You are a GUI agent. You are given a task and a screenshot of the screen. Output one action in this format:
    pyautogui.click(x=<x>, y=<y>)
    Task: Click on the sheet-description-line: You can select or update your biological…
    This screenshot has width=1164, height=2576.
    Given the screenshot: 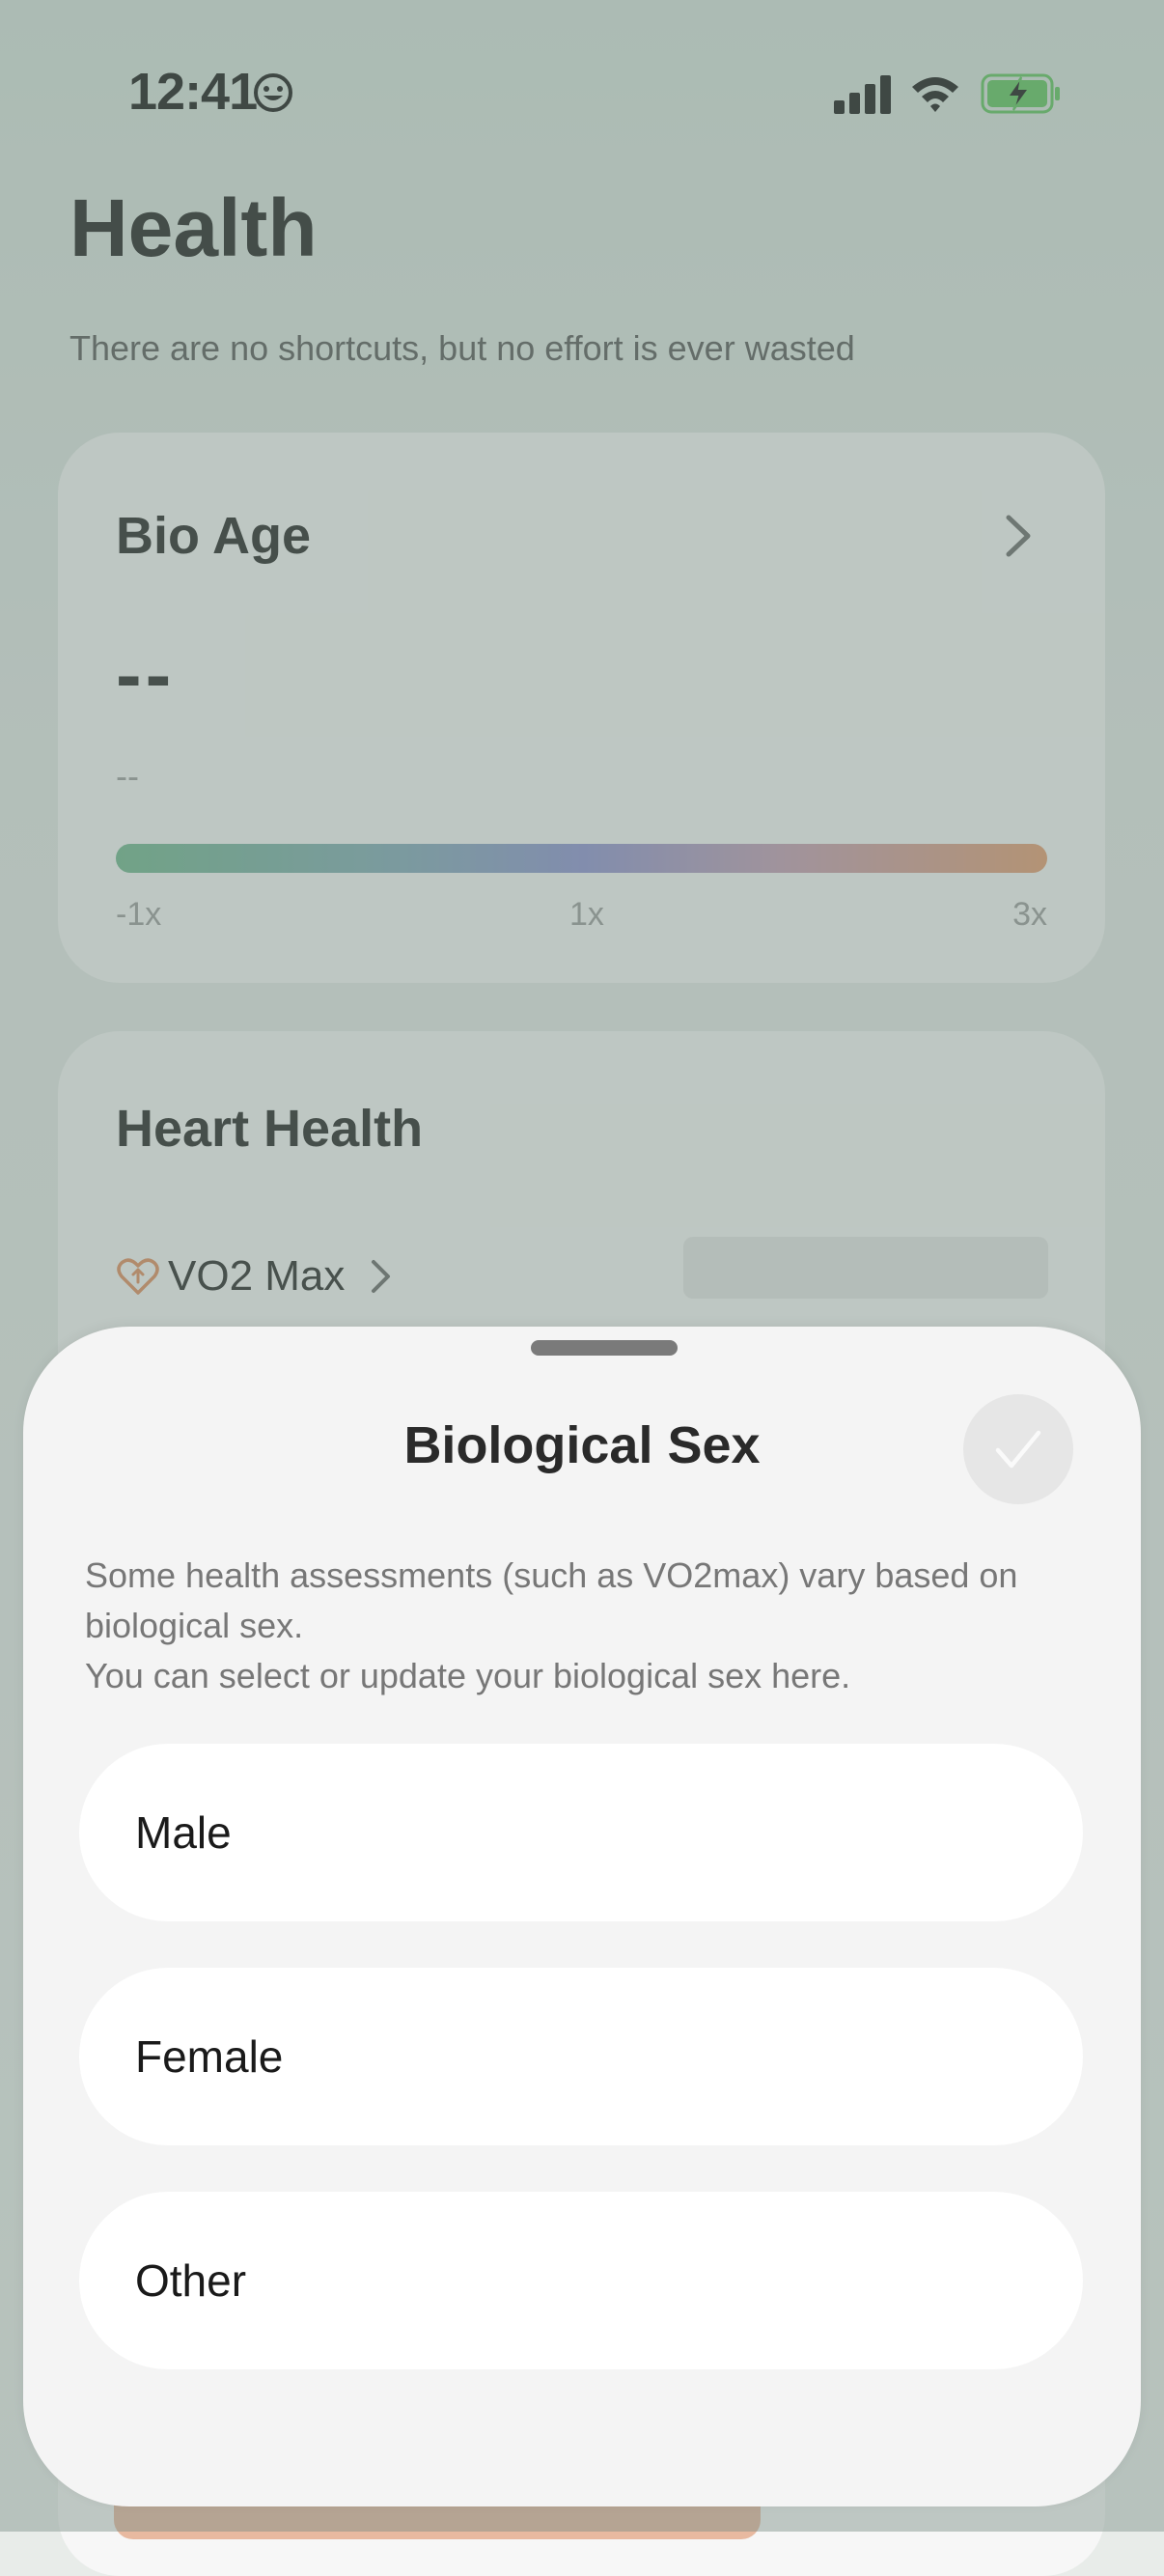 What is the action you would take?
    pyautogui.click(x=468, y=1676)
    